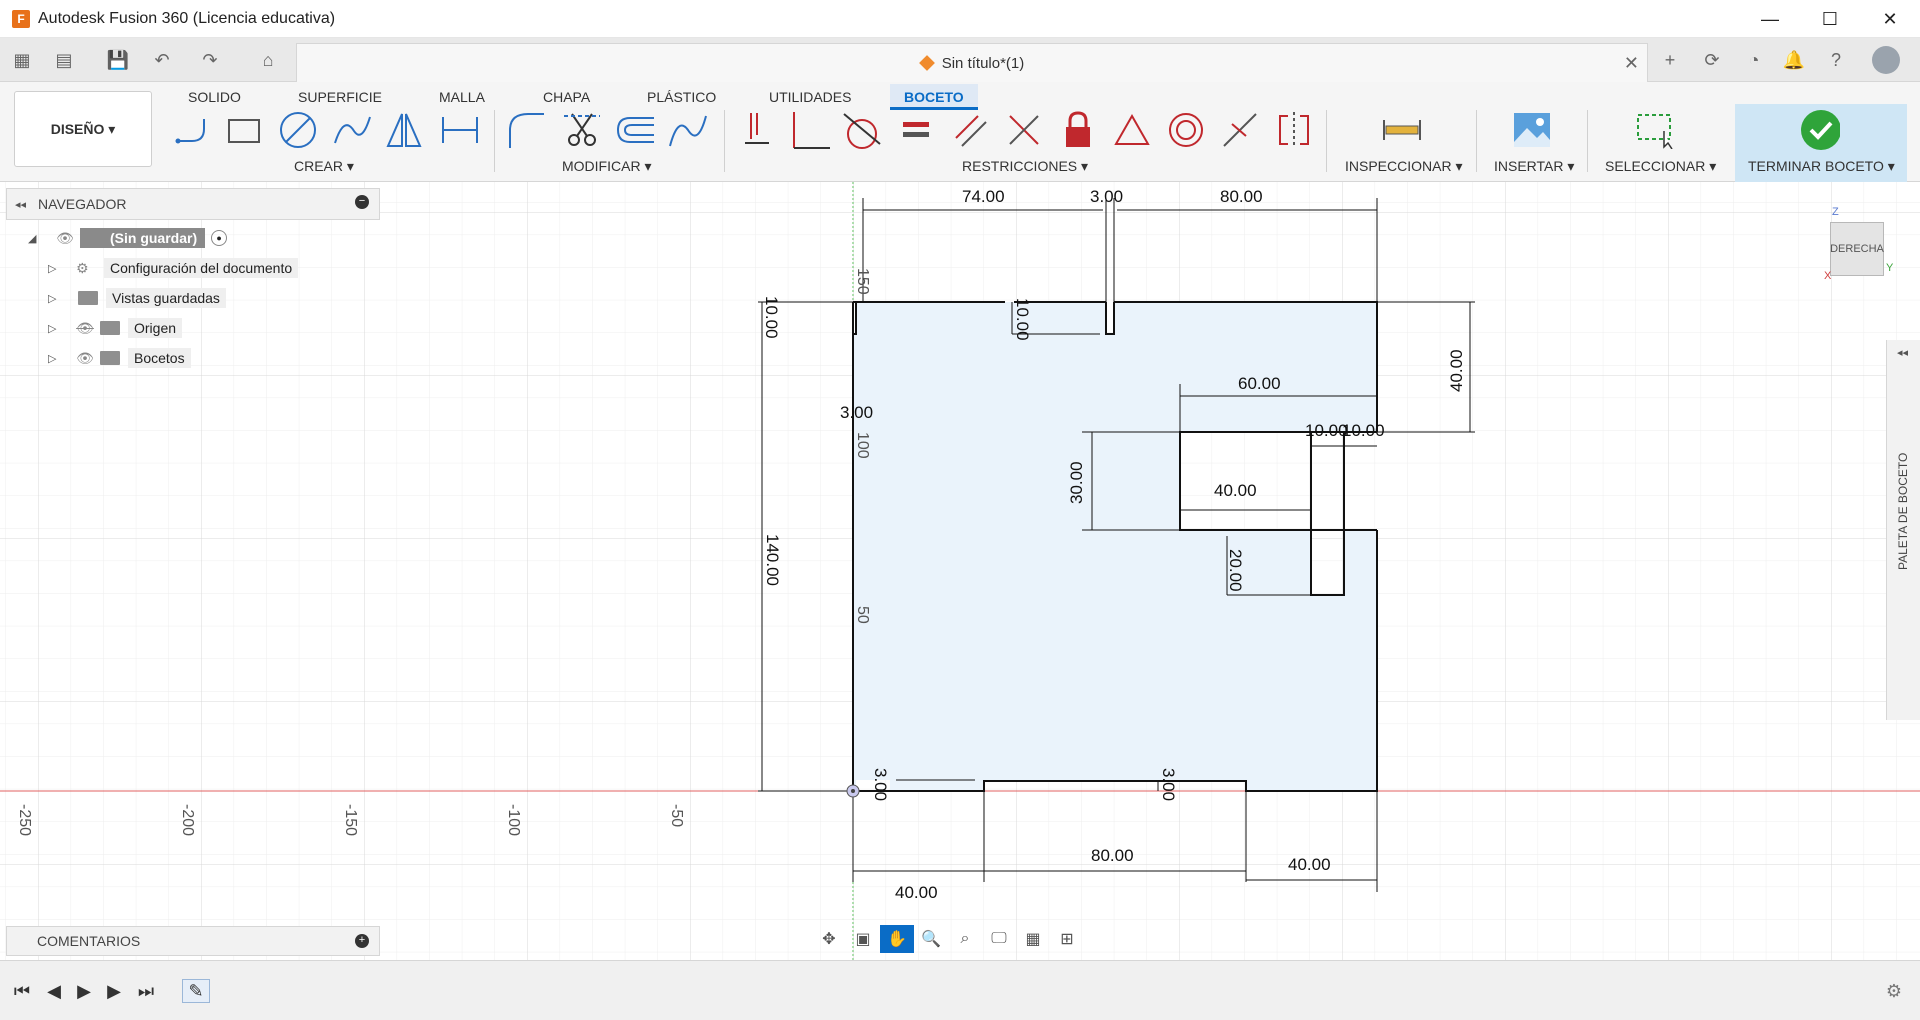  I want to click on maximize-button: ☐, so click(1830, 19).